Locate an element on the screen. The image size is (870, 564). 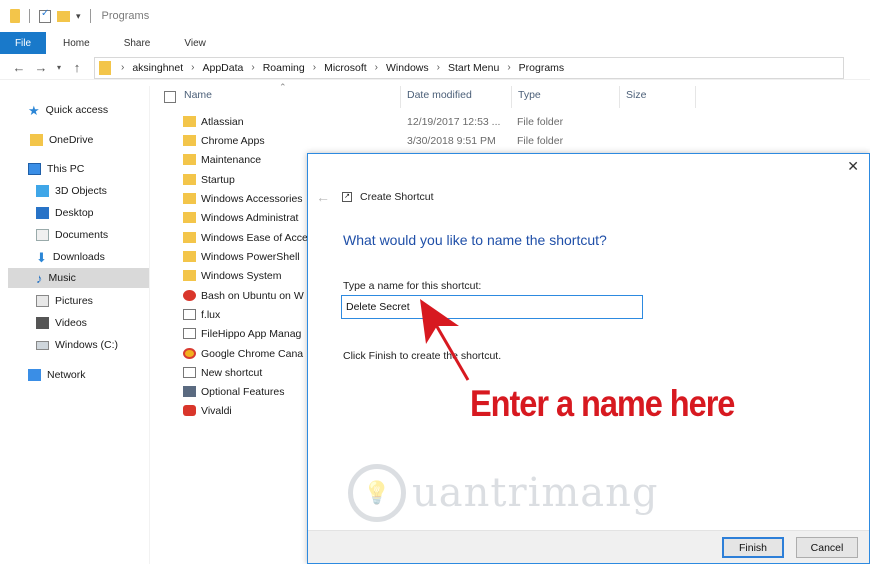
shortcut-icon: ↗ is located at coordinates (347, 197).